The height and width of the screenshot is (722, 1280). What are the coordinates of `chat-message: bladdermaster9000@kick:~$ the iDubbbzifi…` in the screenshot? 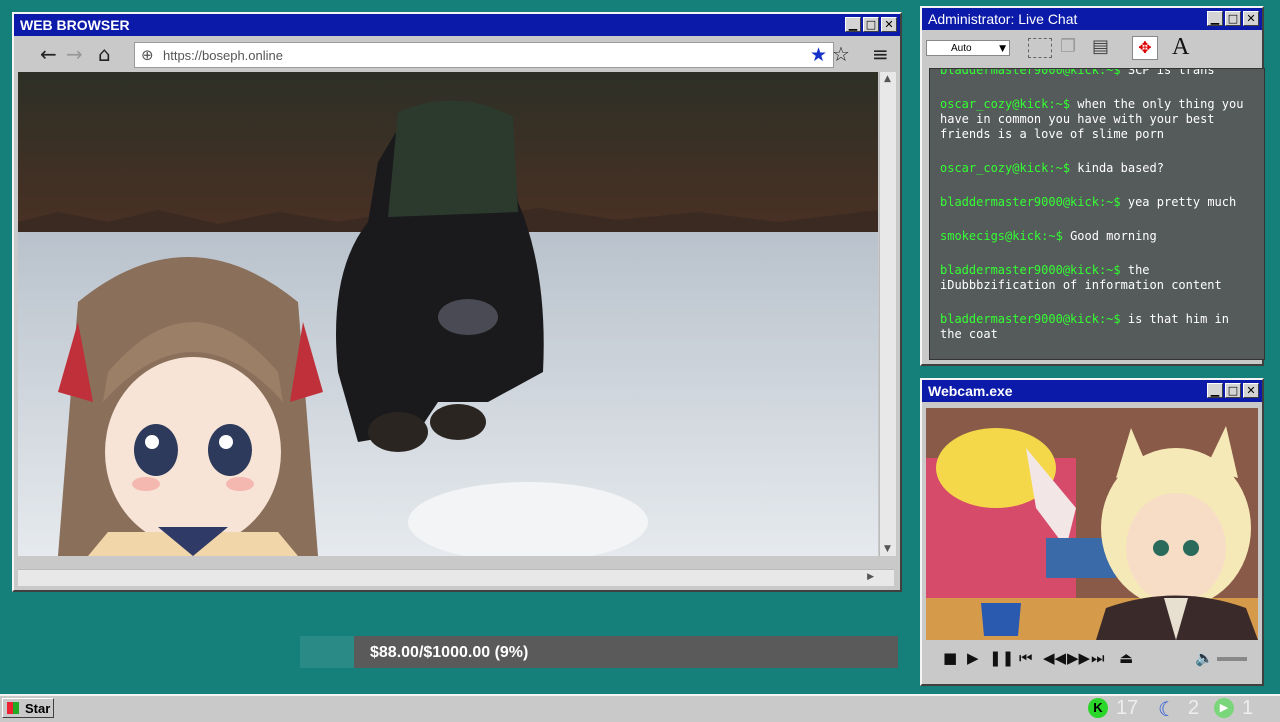 It's located at (1095, 278).